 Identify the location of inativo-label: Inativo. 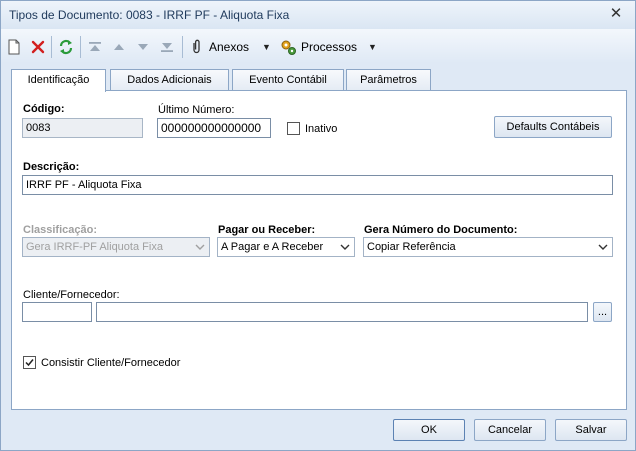
(321, 129).